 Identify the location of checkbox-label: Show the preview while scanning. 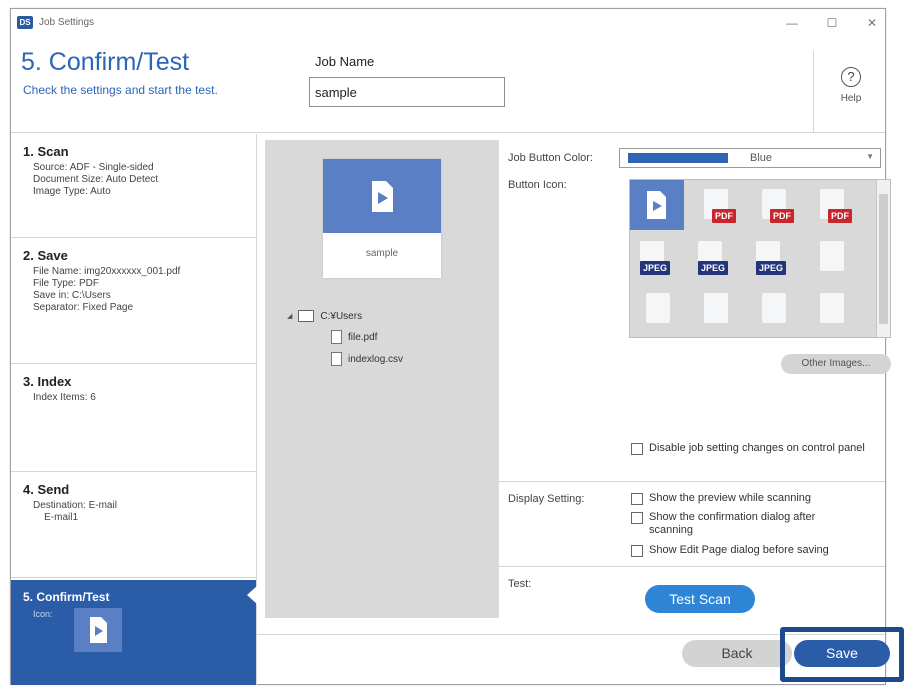
(730, 498).